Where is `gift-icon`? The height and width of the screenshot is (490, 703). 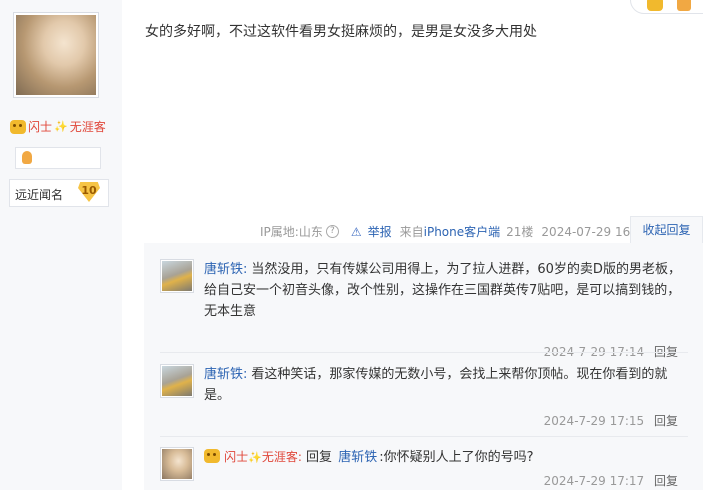 gift-icon is located at coordinates (684, 5).